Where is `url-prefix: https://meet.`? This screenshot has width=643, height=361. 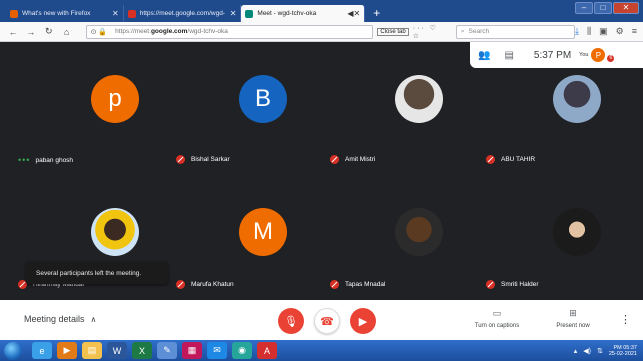
url-prefix: https://meet. is located at coordinates (133, 31).